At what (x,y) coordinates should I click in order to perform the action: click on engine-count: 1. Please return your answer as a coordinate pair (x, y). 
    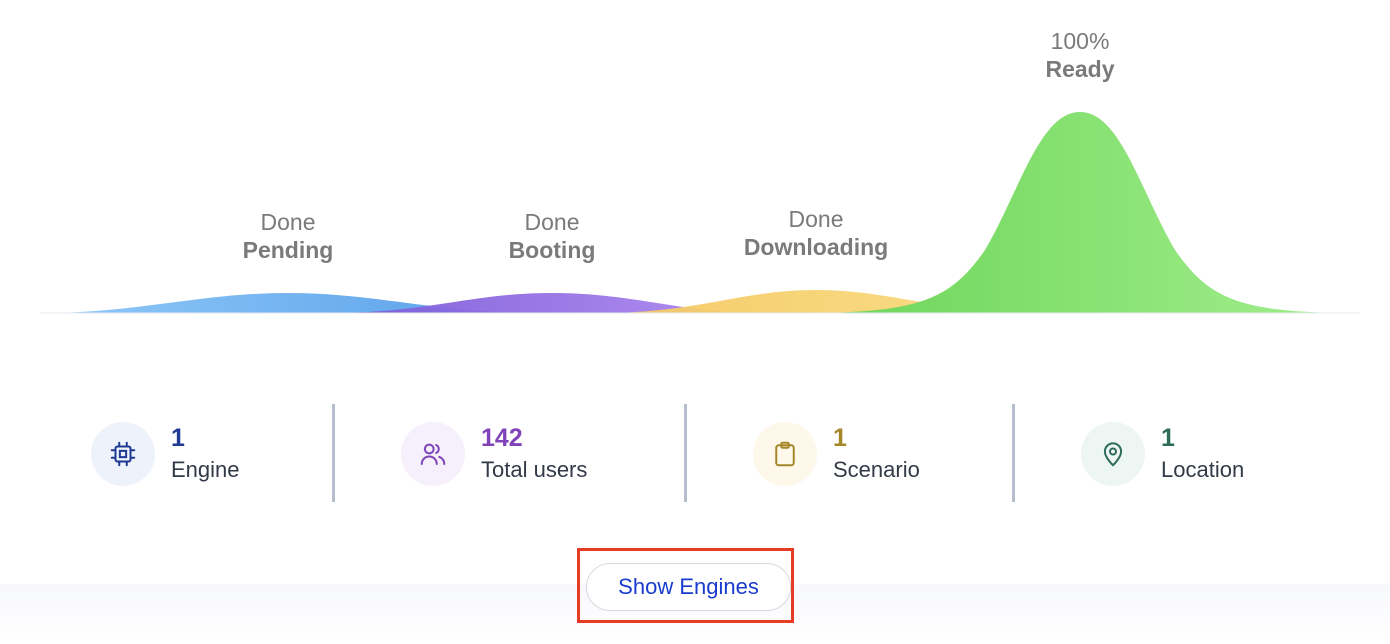
    Looking at the image, I should click on (178, 438).